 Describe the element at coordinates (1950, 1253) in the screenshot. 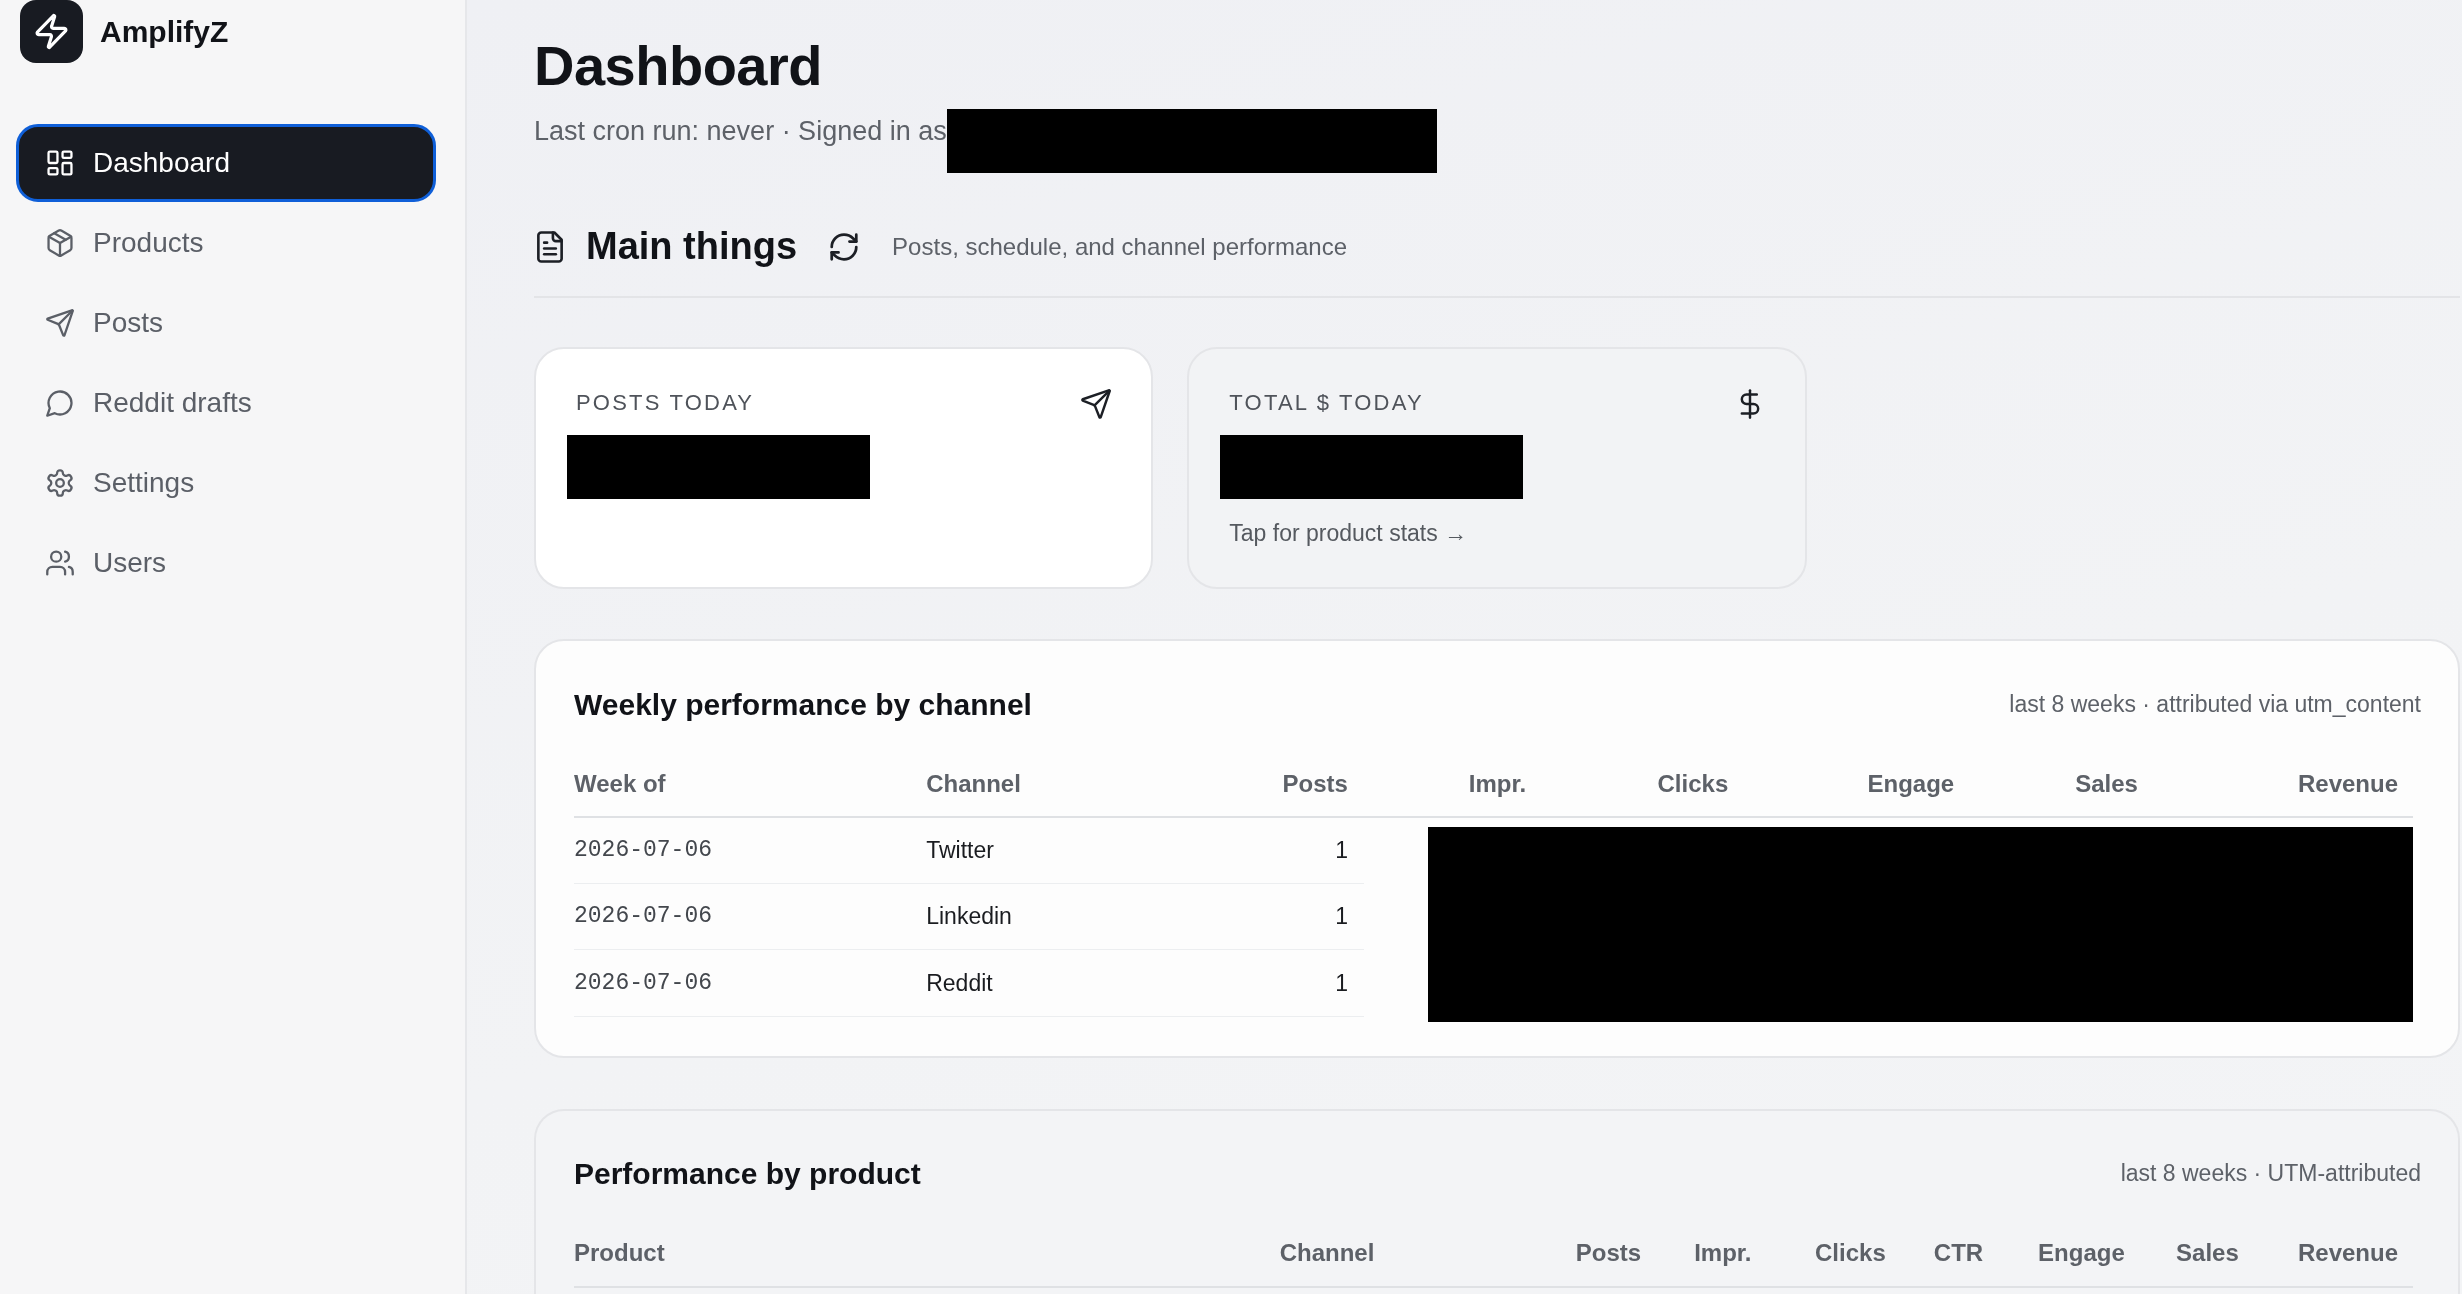

I see `column-header: CTR` at that location.